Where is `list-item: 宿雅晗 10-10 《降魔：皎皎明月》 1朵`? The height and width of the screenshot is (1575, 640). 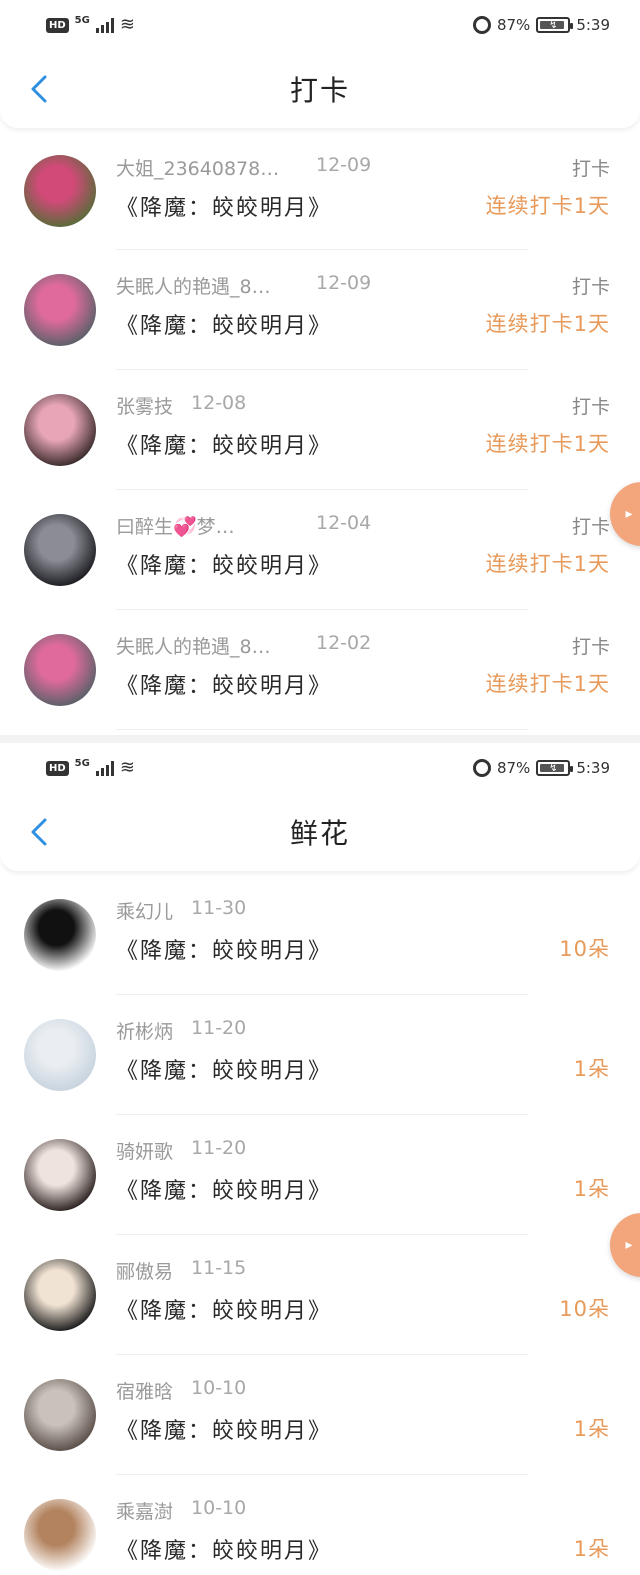 list-item: 宿雅晗 10-10 《降魔：皎皎明月》 1朵 is located at coordinates (320, 1415).